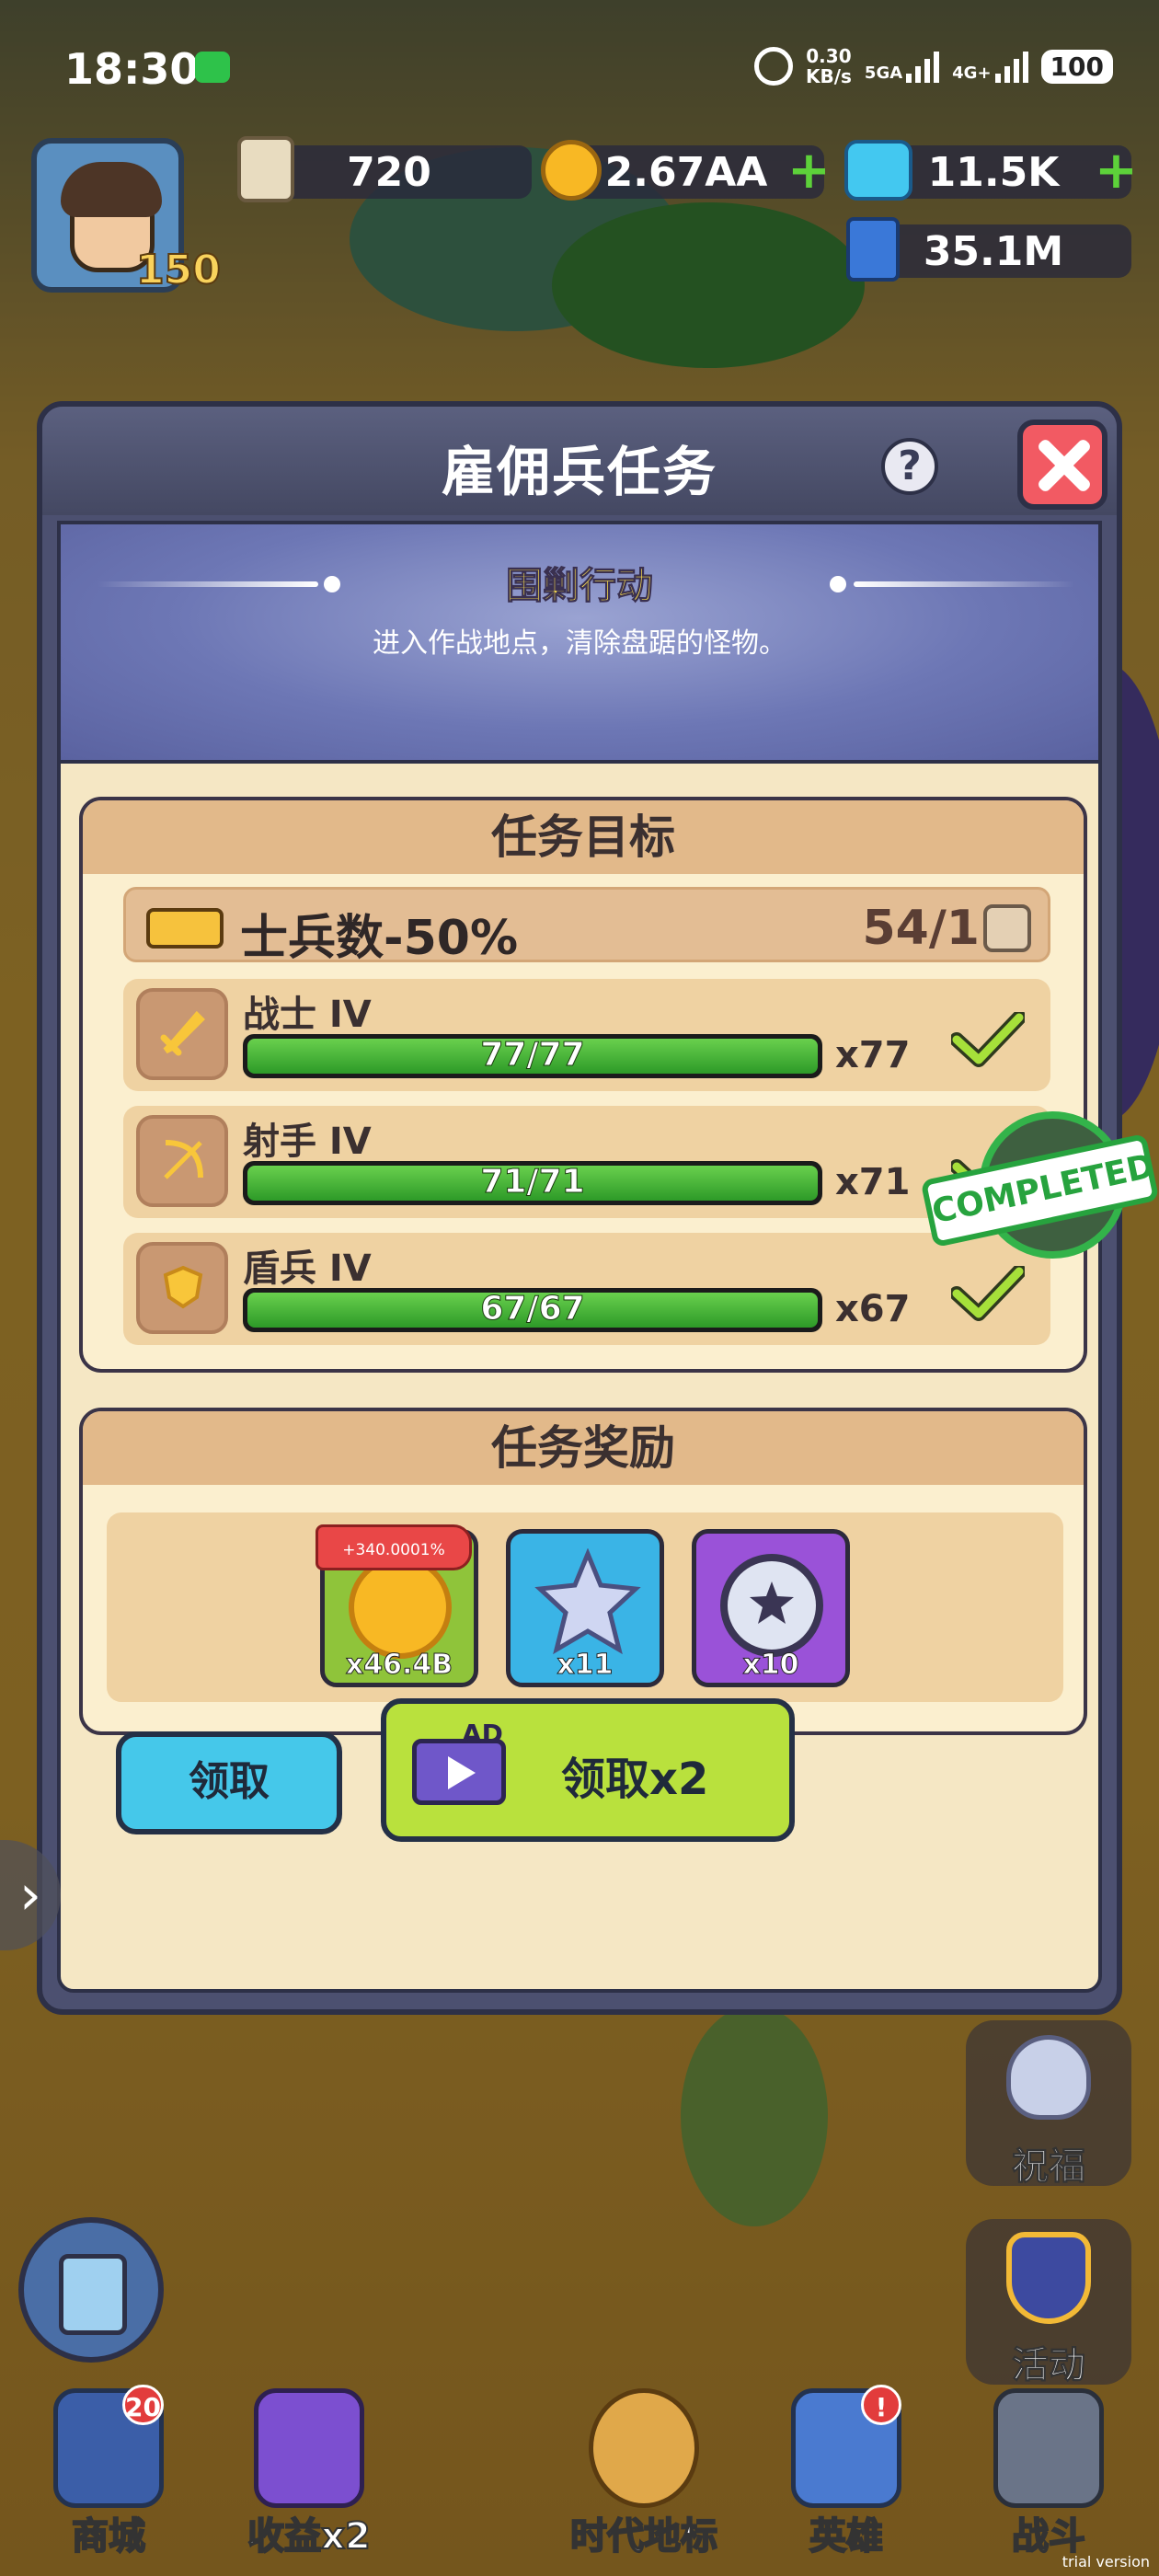 Image resolution: width=1159 pixels, height=2576 pixels. Describe the element at coordinates (579, 69) in the screenshot. I see `status-bar: 18:30 0.30 KB/s 5GA 4G+ 100` at that location.